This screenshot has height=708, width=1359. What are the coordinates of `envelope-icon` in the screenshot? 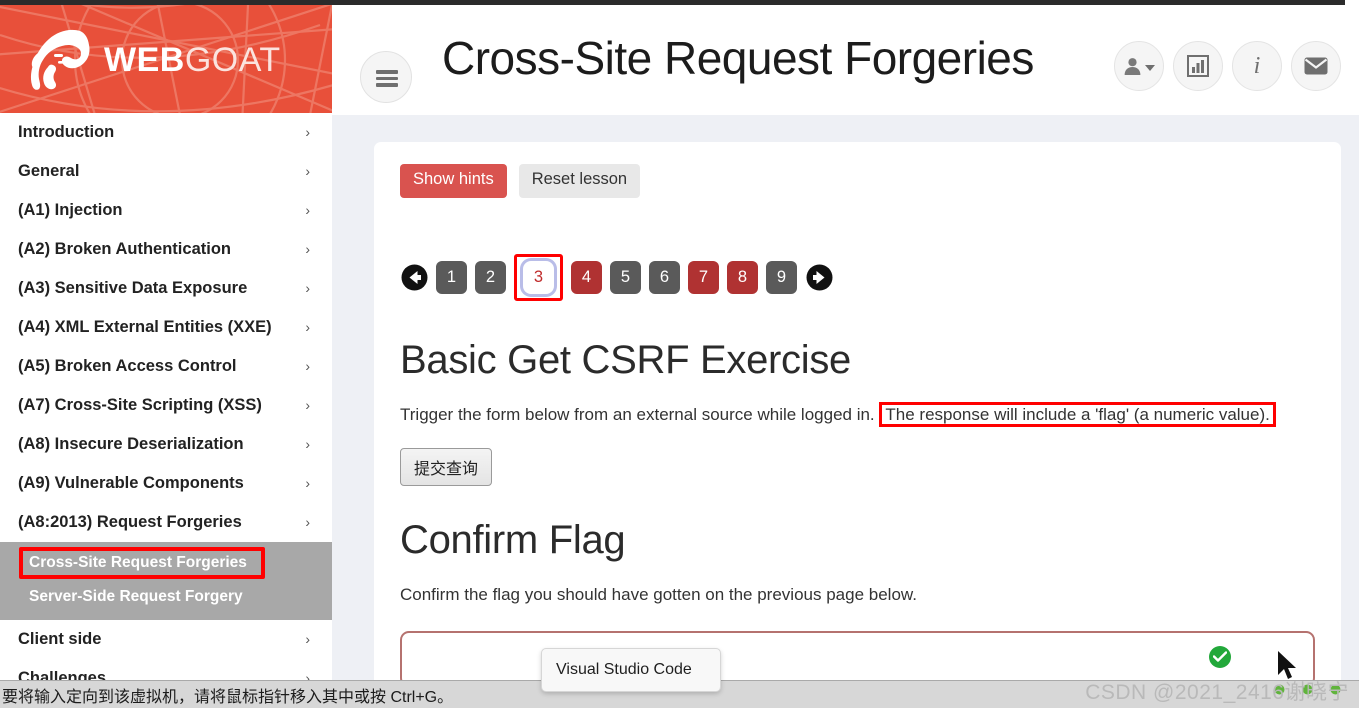 It's located at (1316, 66).